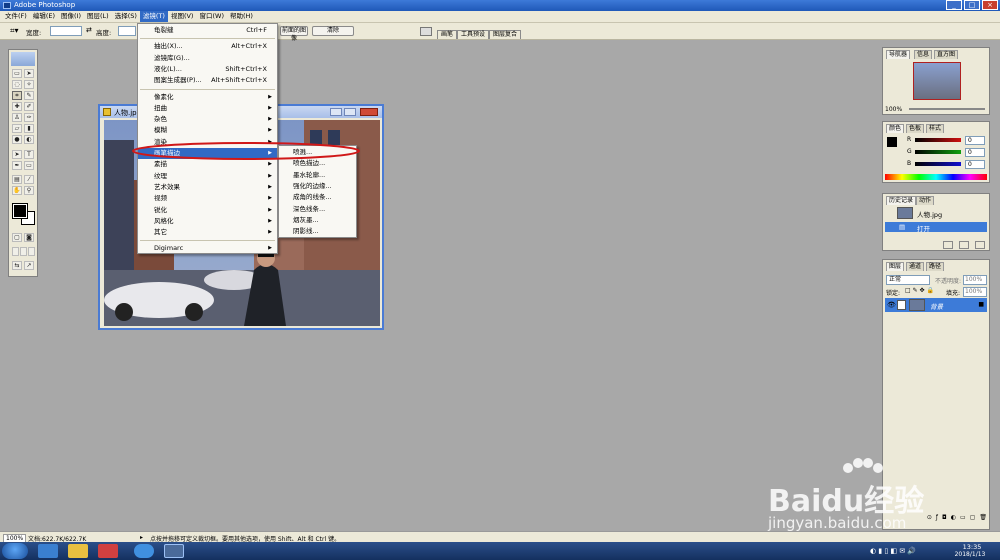 This screenshot has width=1000, height=560. What do you see at coordinates (936, 305) in the screenshot?
I see `layer-row: 👁 背景 ■` at bounding box center [936, 305].